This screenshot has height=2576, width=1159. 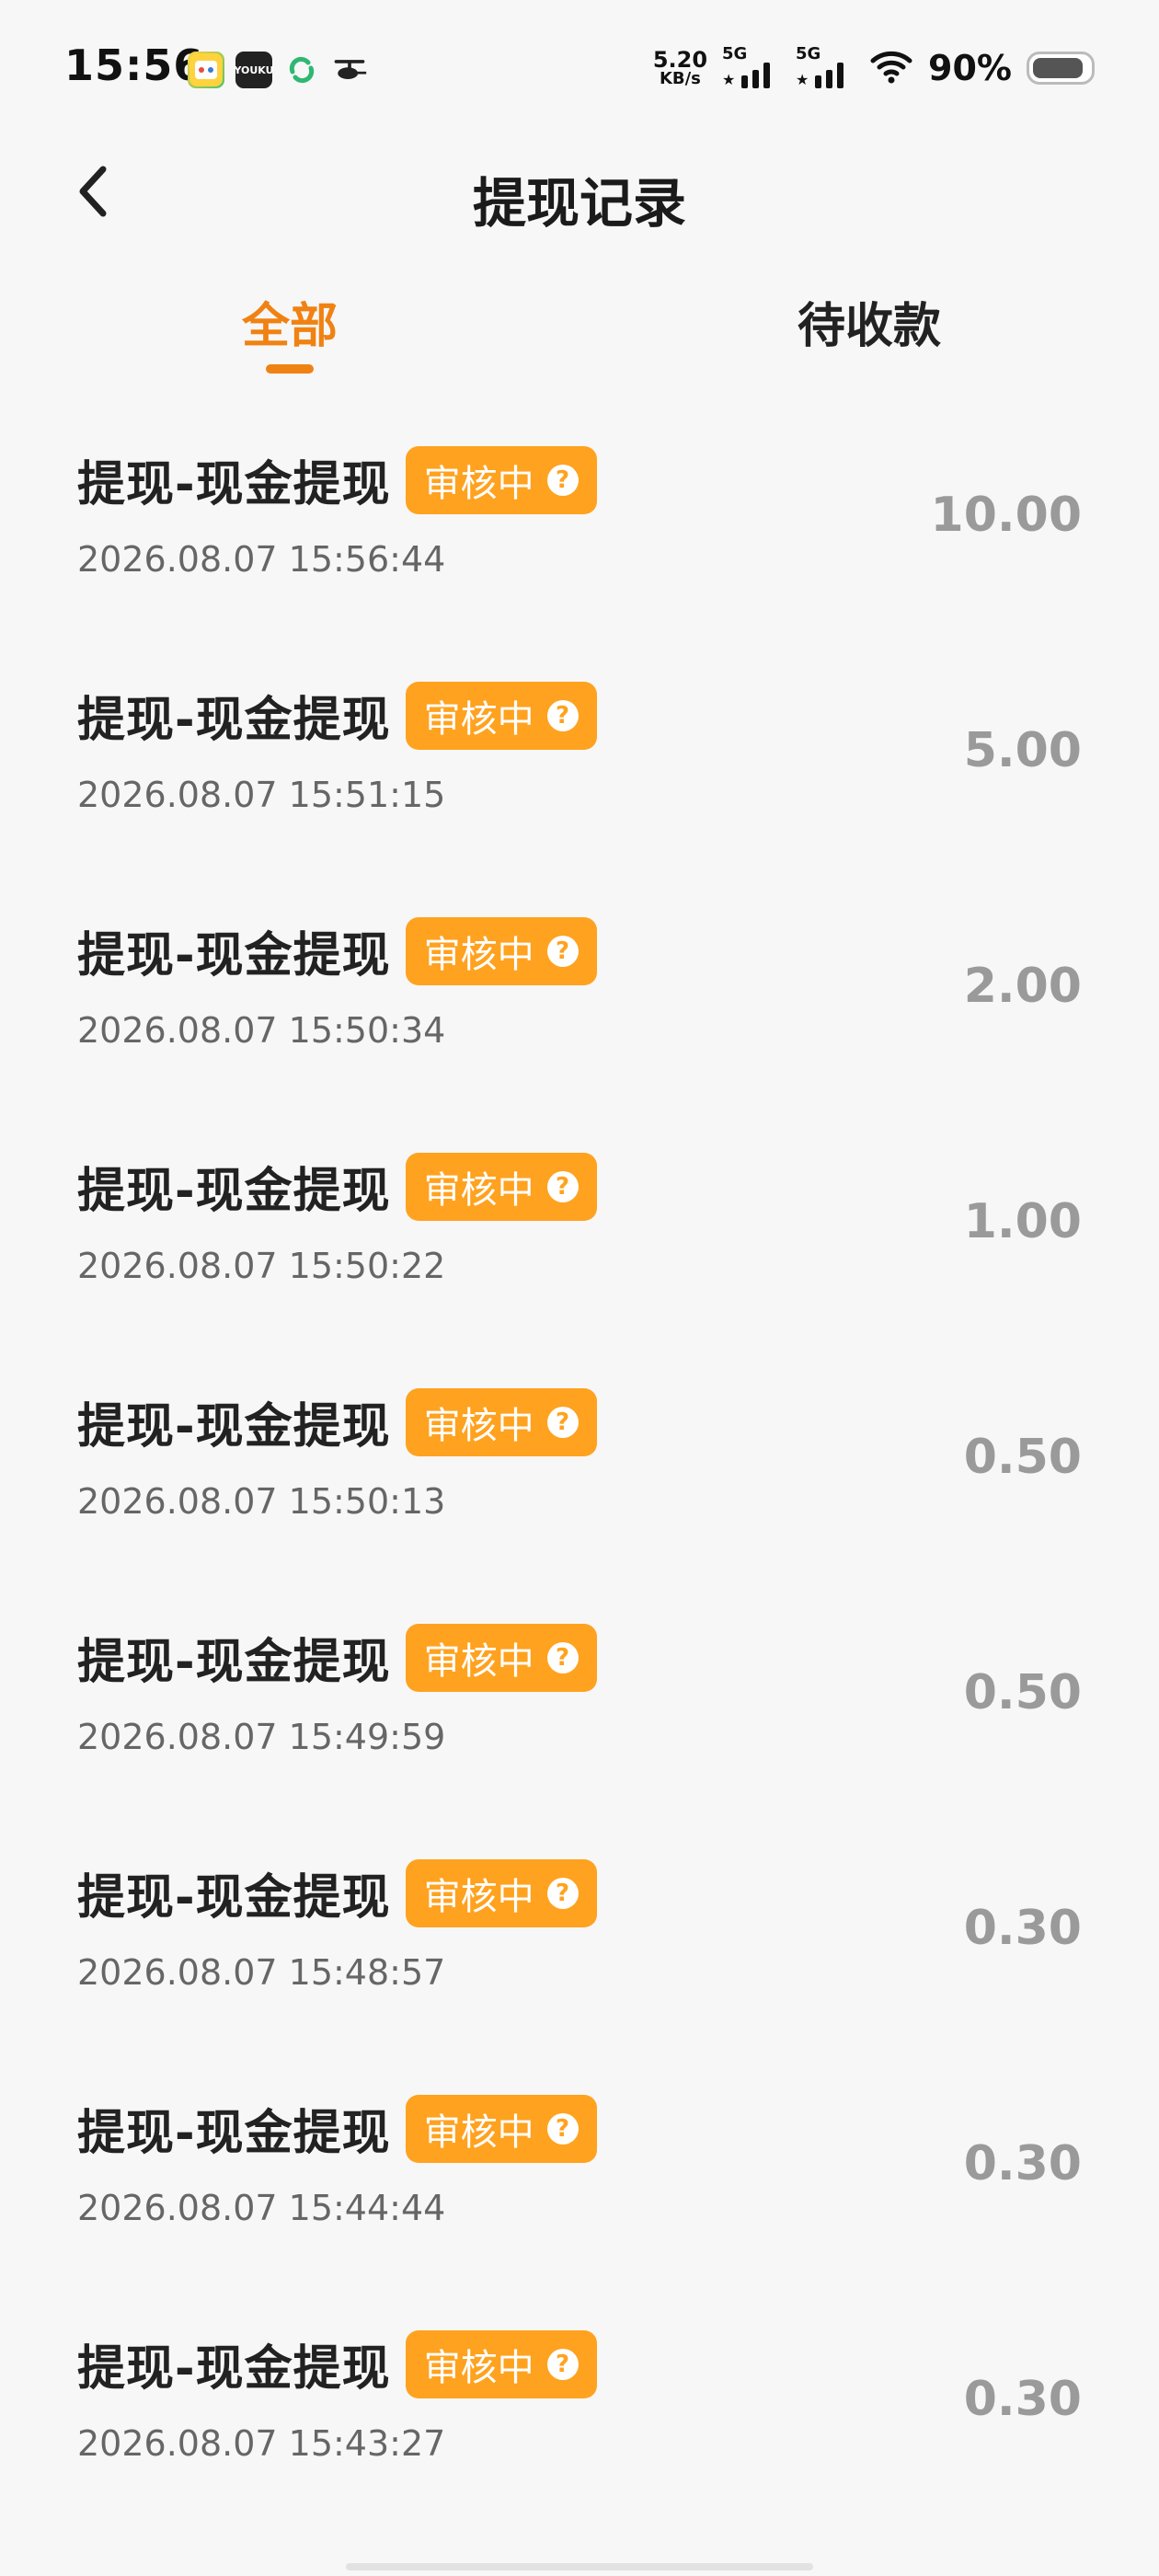 I want to click on record-time: 2026.08.07 15:43:27, so click(x=261, y=2443).